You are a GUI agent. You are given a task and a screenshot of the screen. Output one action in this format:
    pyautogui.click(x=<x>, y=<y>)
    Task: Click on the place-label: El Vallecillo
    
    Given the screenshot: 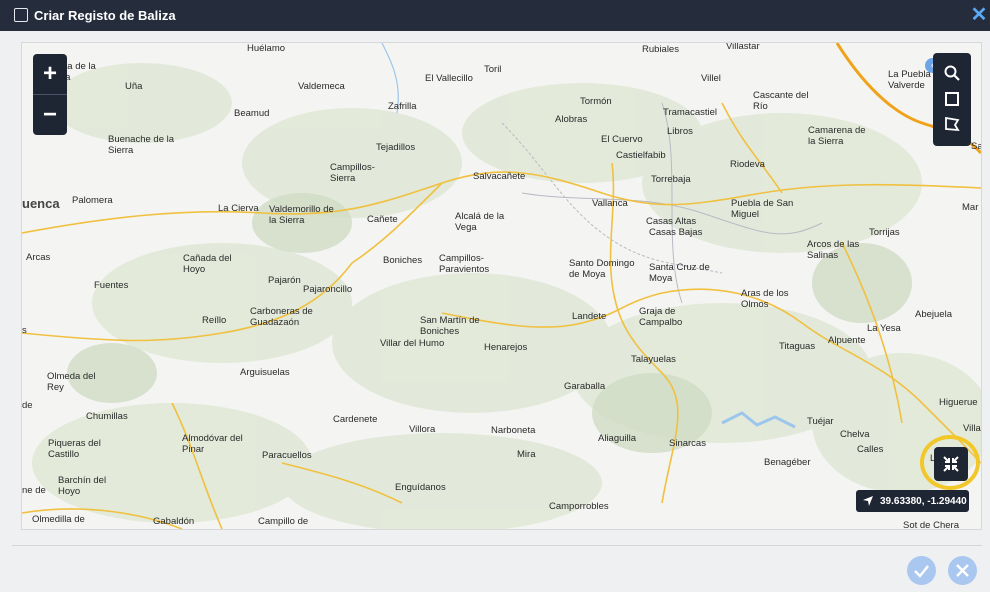 What is the action you would take?
    pyautogui.click(x=449, y=78)
    